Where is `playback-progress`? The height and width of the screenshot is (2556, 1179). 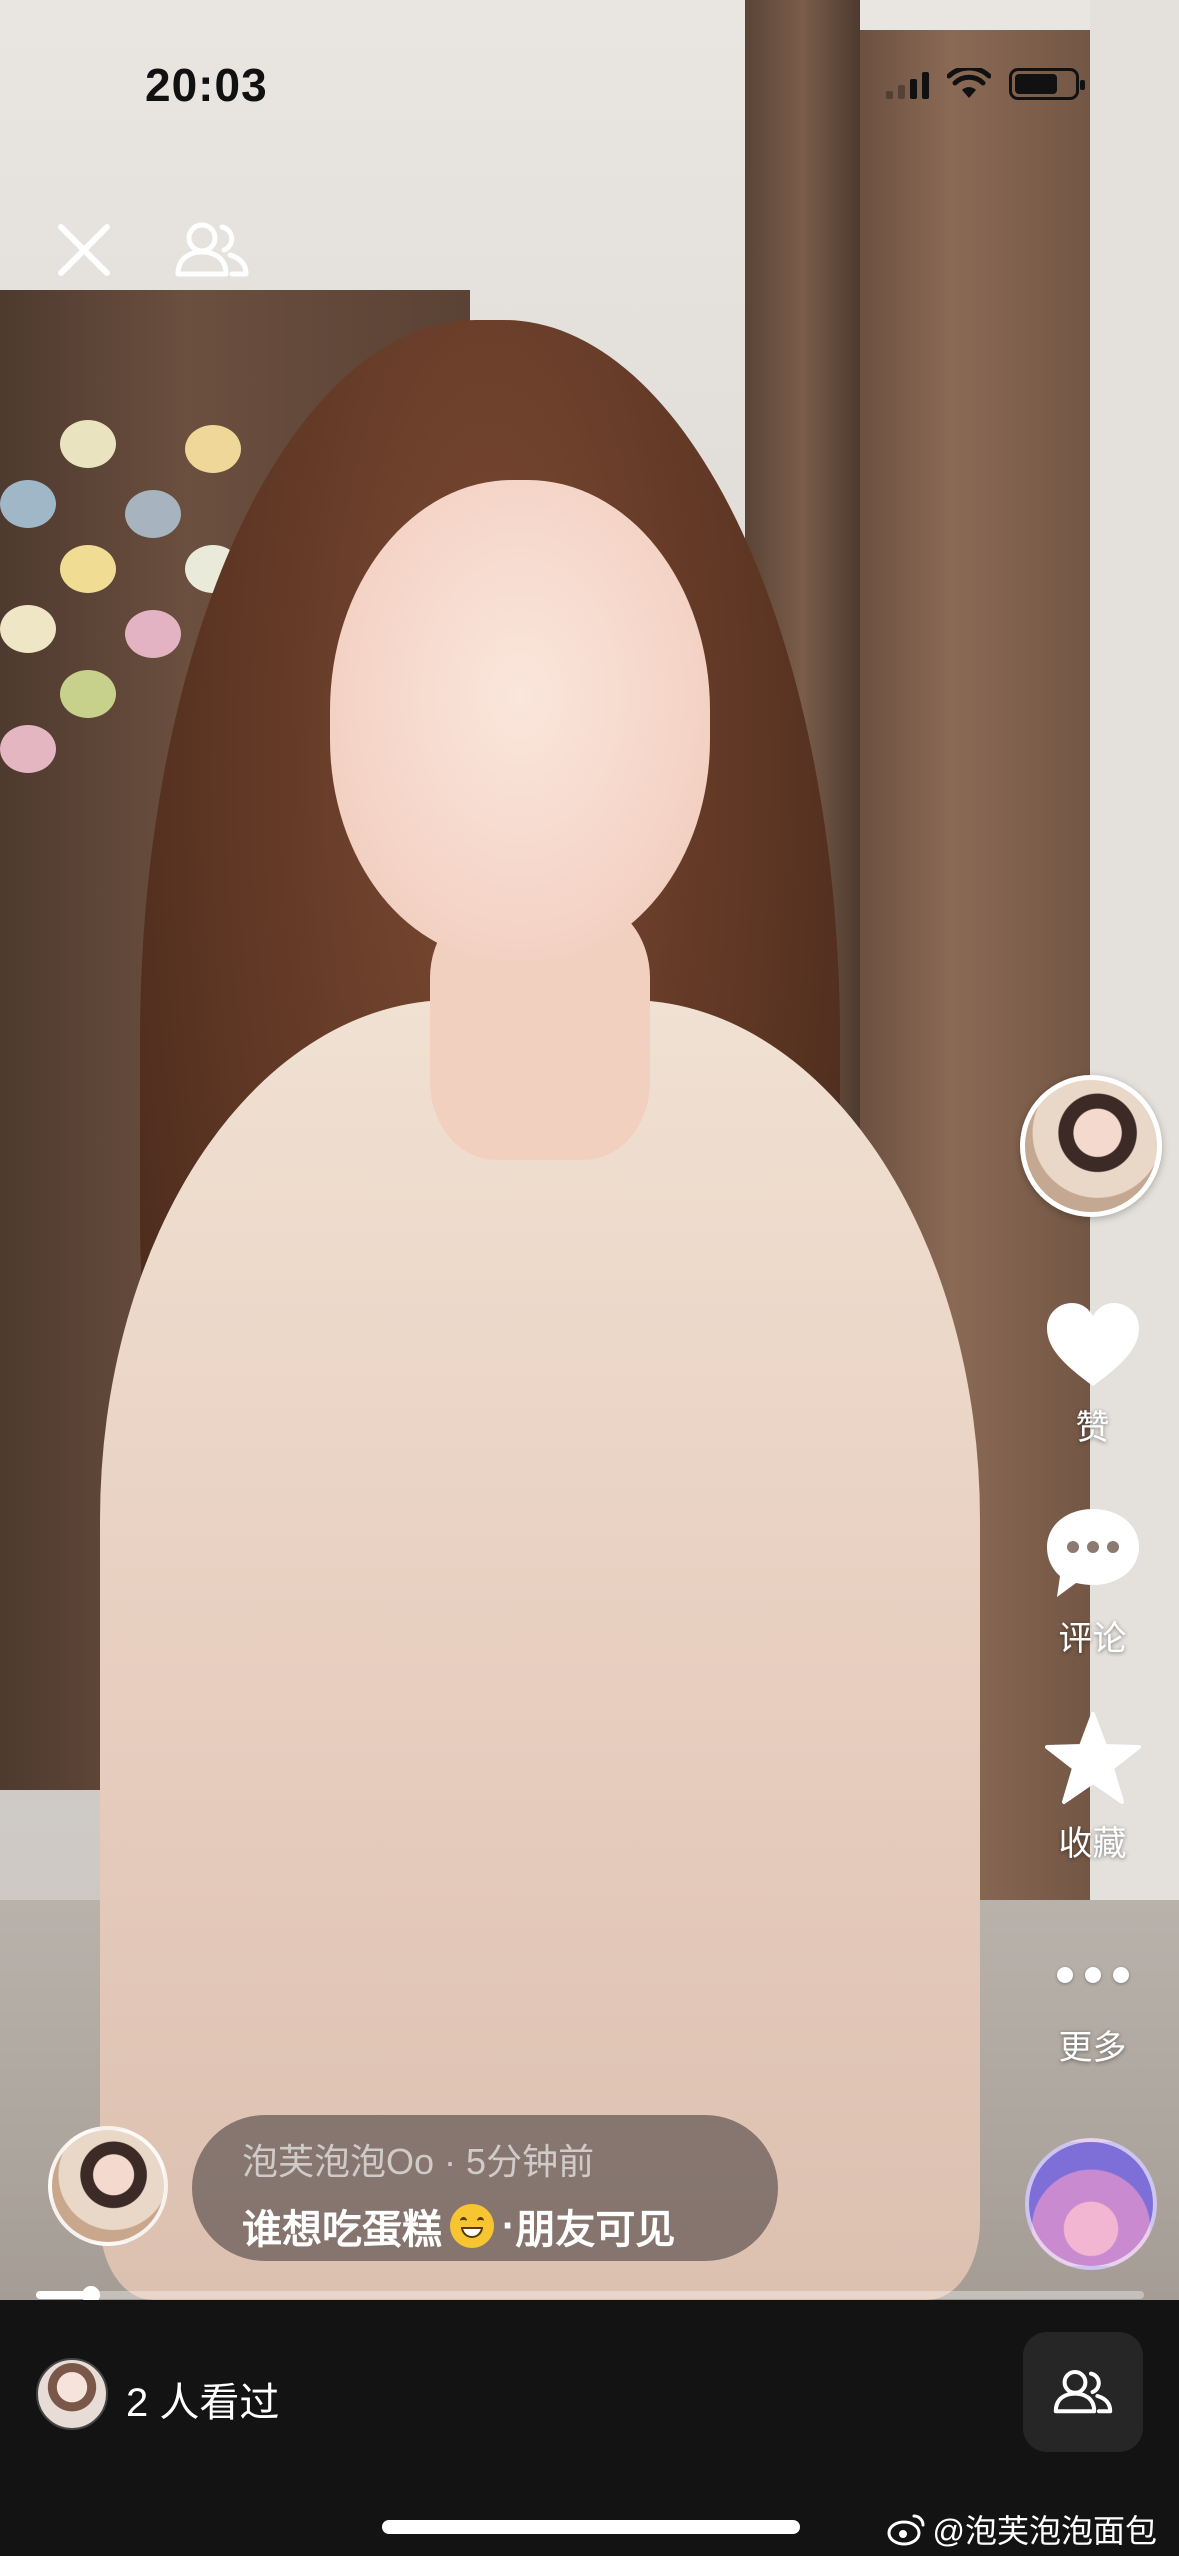
playback-progress is located at coordinates (590, 2295).